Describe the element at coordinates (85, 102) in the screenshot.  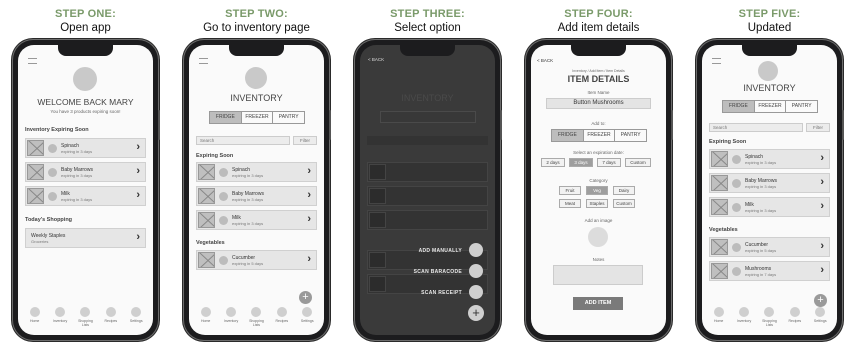
I see `welcome-heading: WELCOME BACK MARY` at that location.